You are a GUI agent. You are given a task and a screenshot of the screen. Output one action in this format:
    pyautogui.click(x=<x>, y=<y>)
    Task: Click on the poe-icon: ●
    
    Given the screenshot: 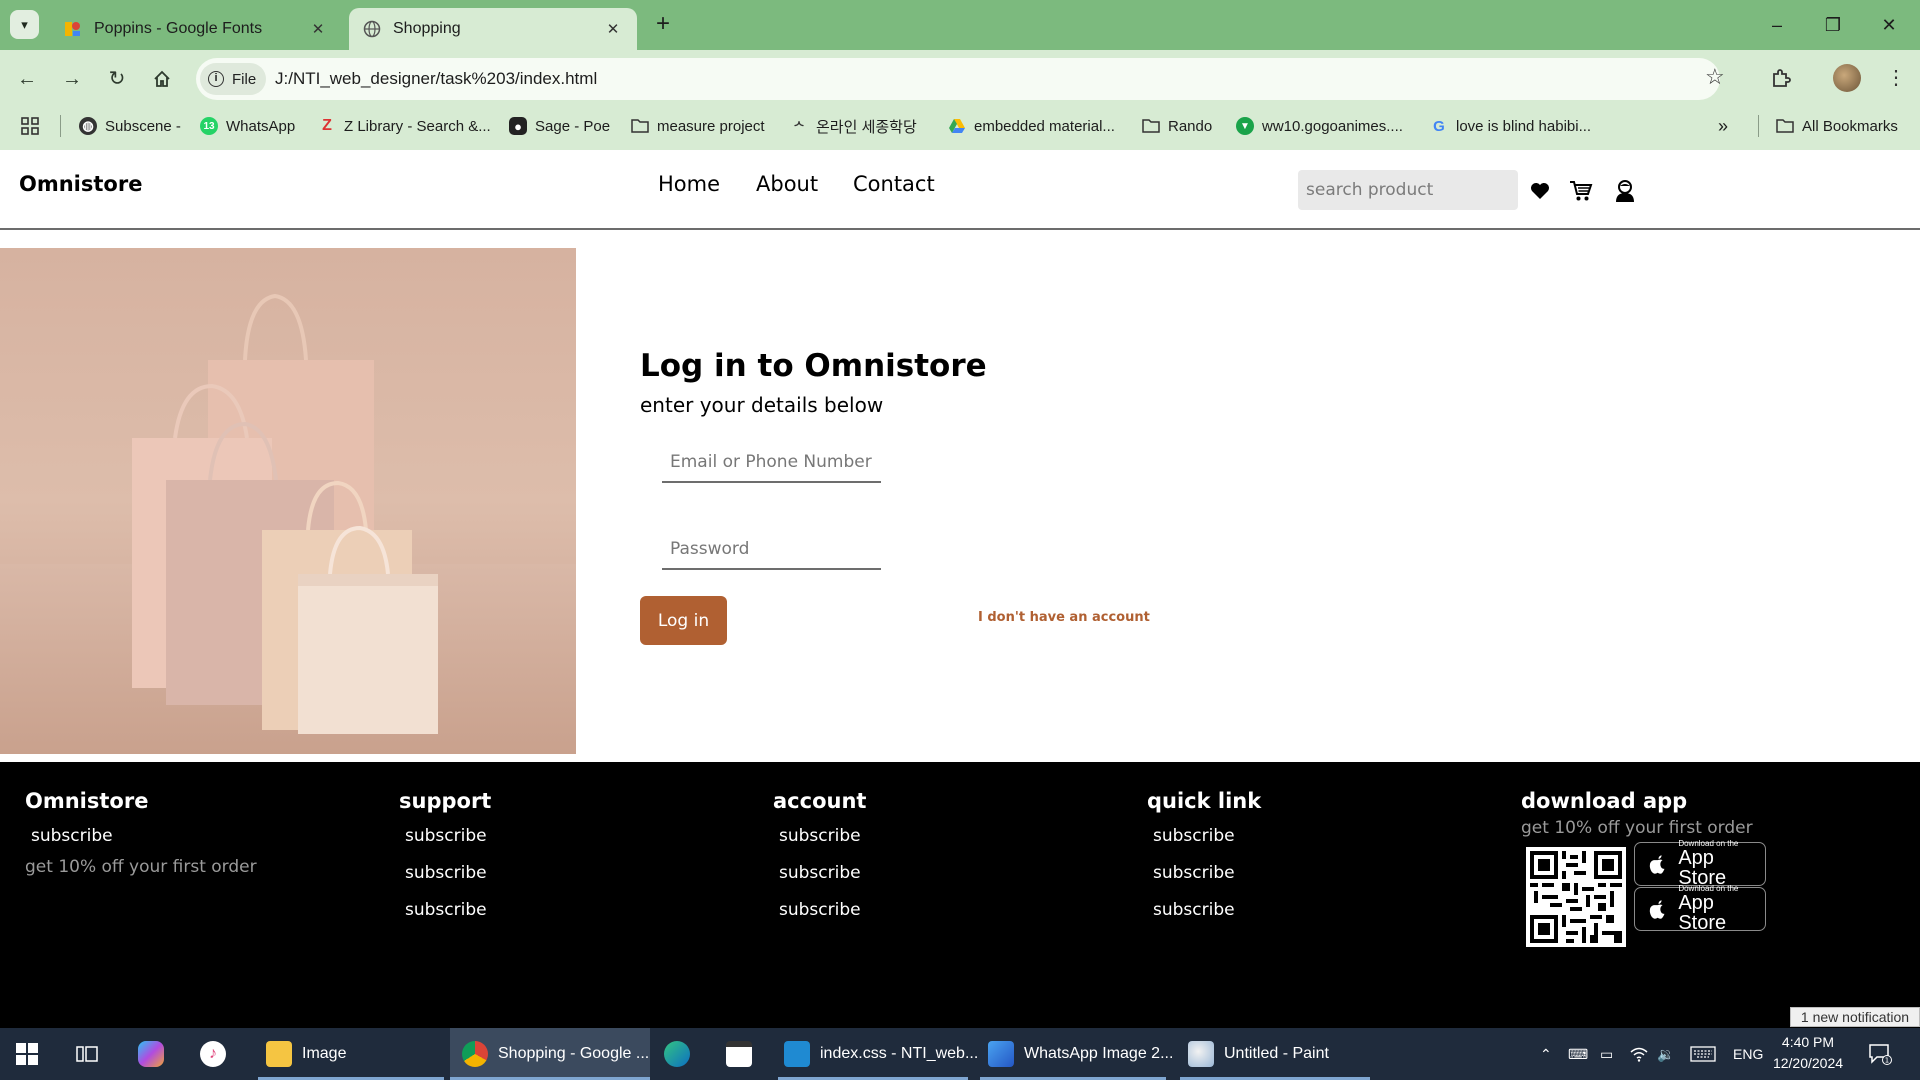 What is the action you would take?
    pyautogui.click(x=518, y=126)
    